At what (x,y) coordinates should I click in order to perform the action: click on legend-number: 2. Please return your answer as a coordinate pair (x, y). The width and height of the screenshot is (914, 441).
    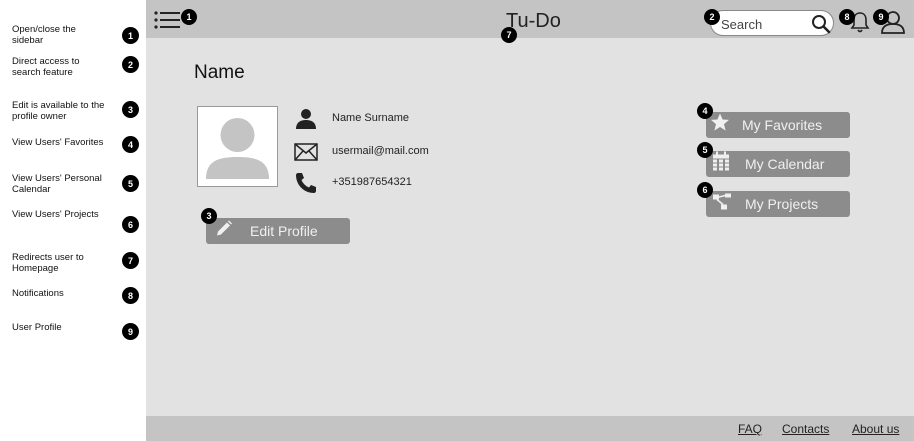
    Looking at the image, I should click on (130, 64).